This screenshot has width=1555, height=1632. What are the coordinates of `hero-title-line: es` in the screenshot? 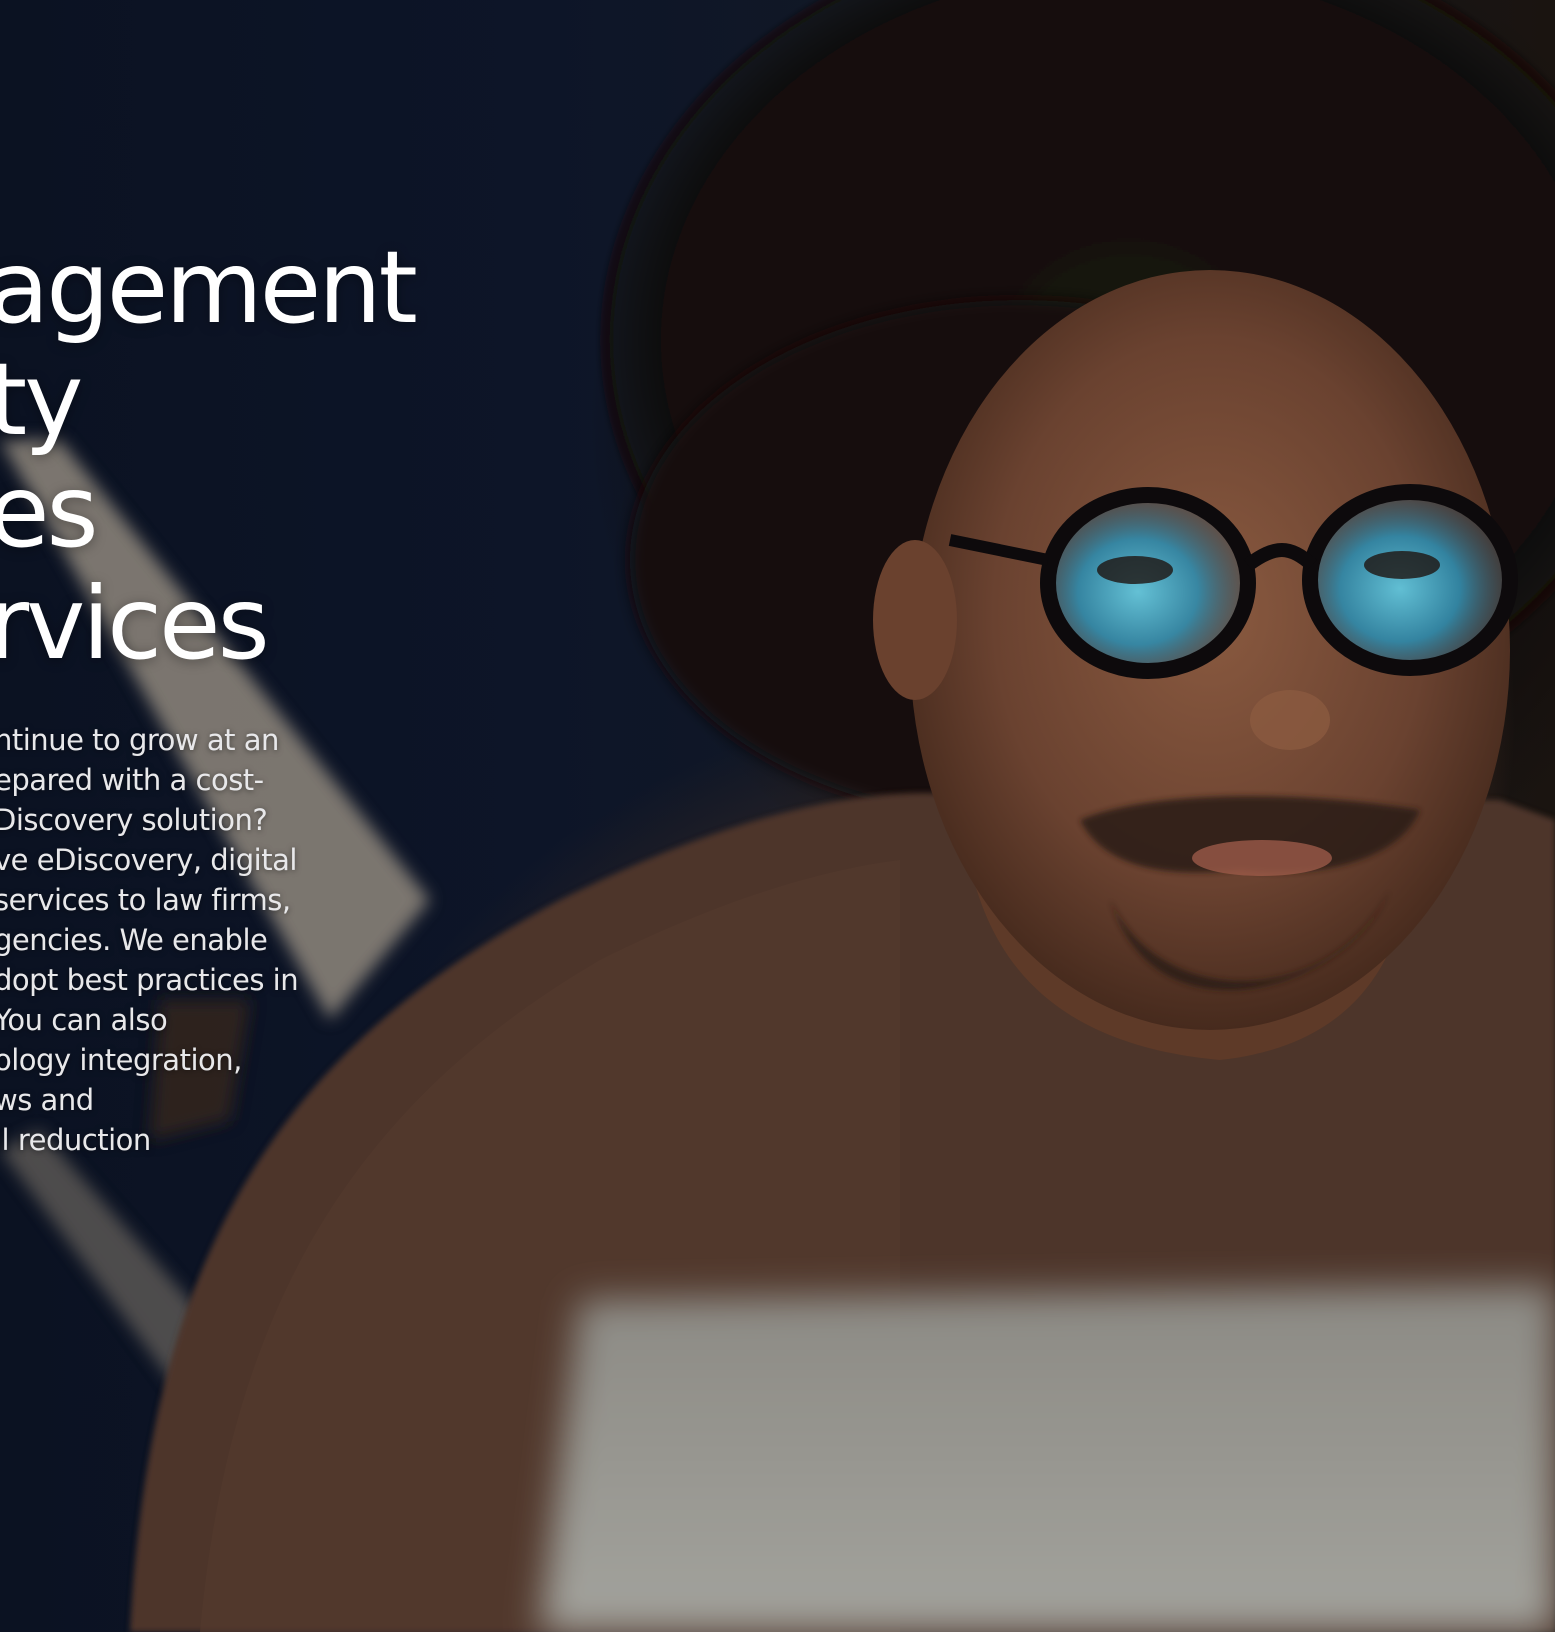 It's located at (49, 511).